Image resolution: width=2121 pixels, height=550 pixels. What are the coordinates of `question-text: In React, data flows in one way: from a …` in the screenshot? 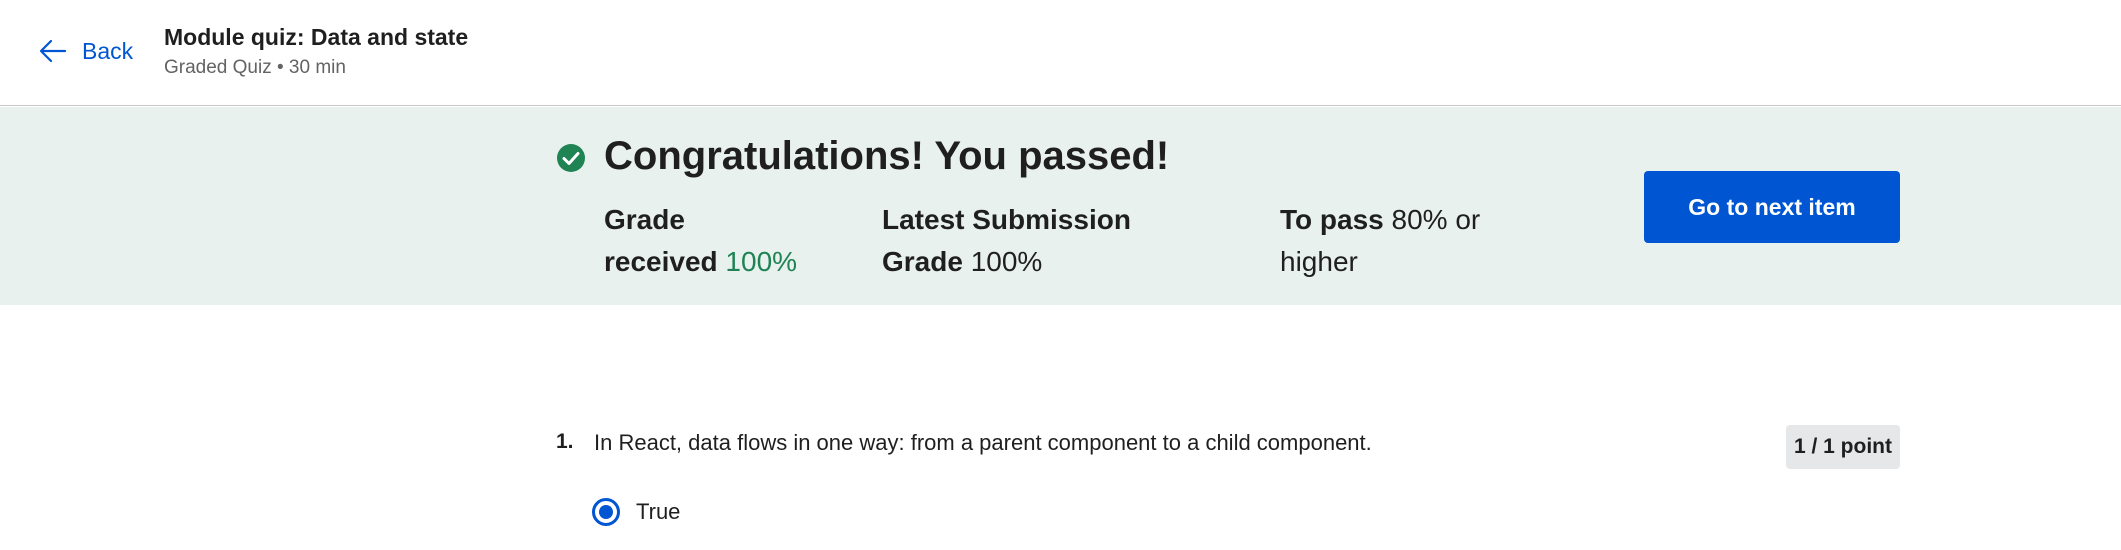 It's located at (983, 442).